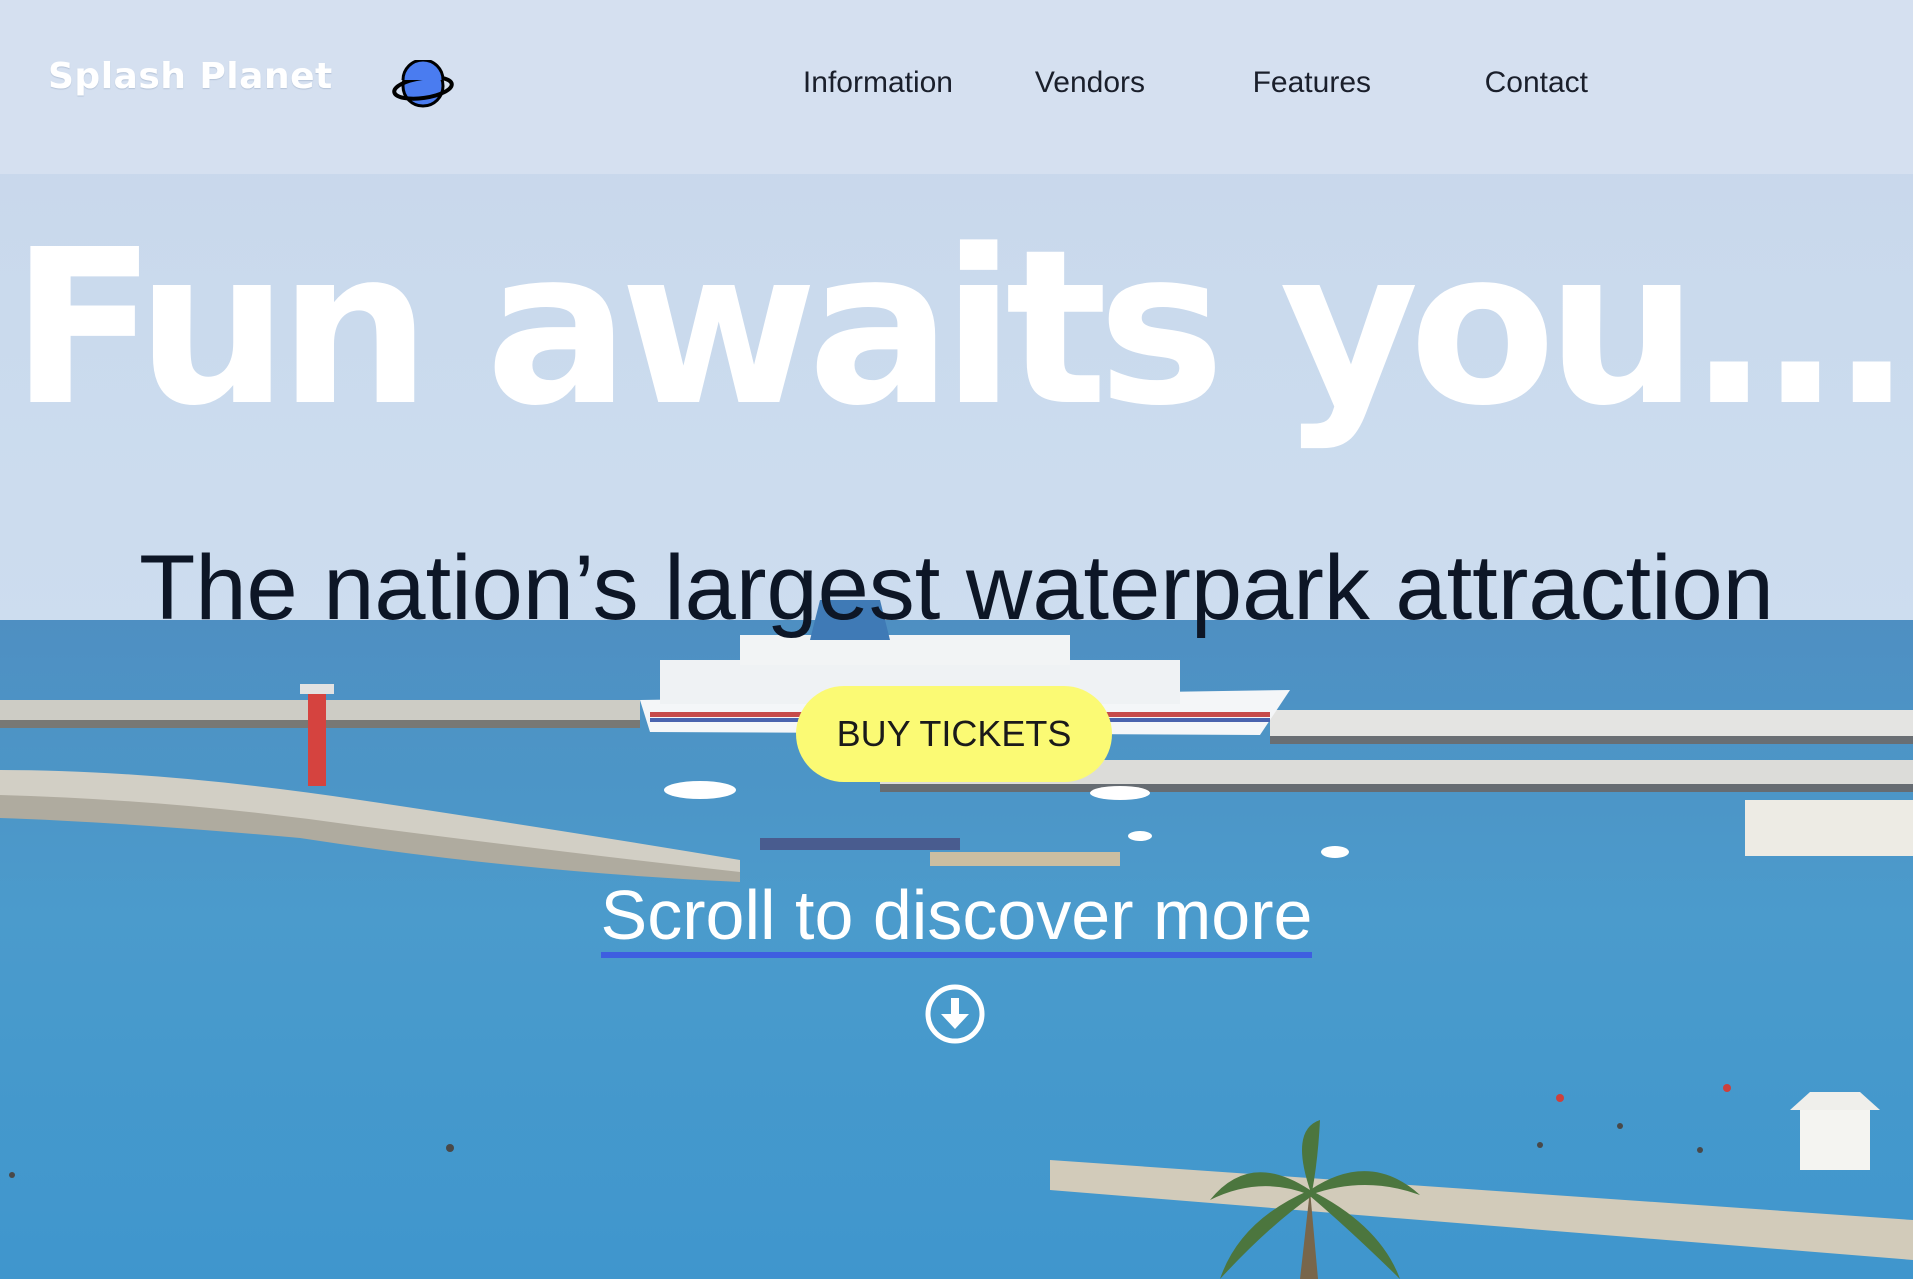 This screenshot has height=1279, width=1913. I want to click on logo-text: Splash Planet, so click(190, 76).